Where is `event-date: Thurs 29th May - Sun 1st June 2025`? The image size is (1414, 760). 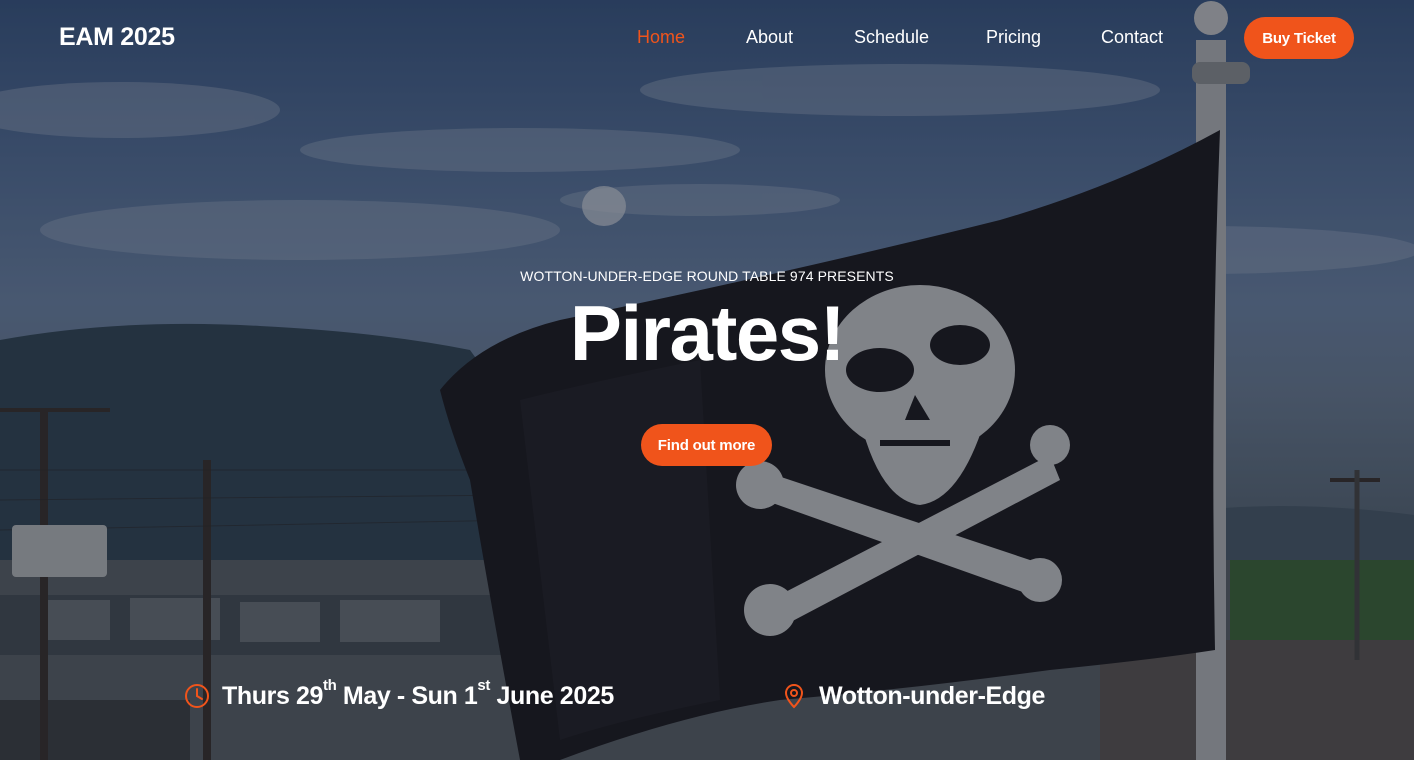
event-date: Thurs 29th May - Sun 1st June 2025 is located at coordinates (399, 696).